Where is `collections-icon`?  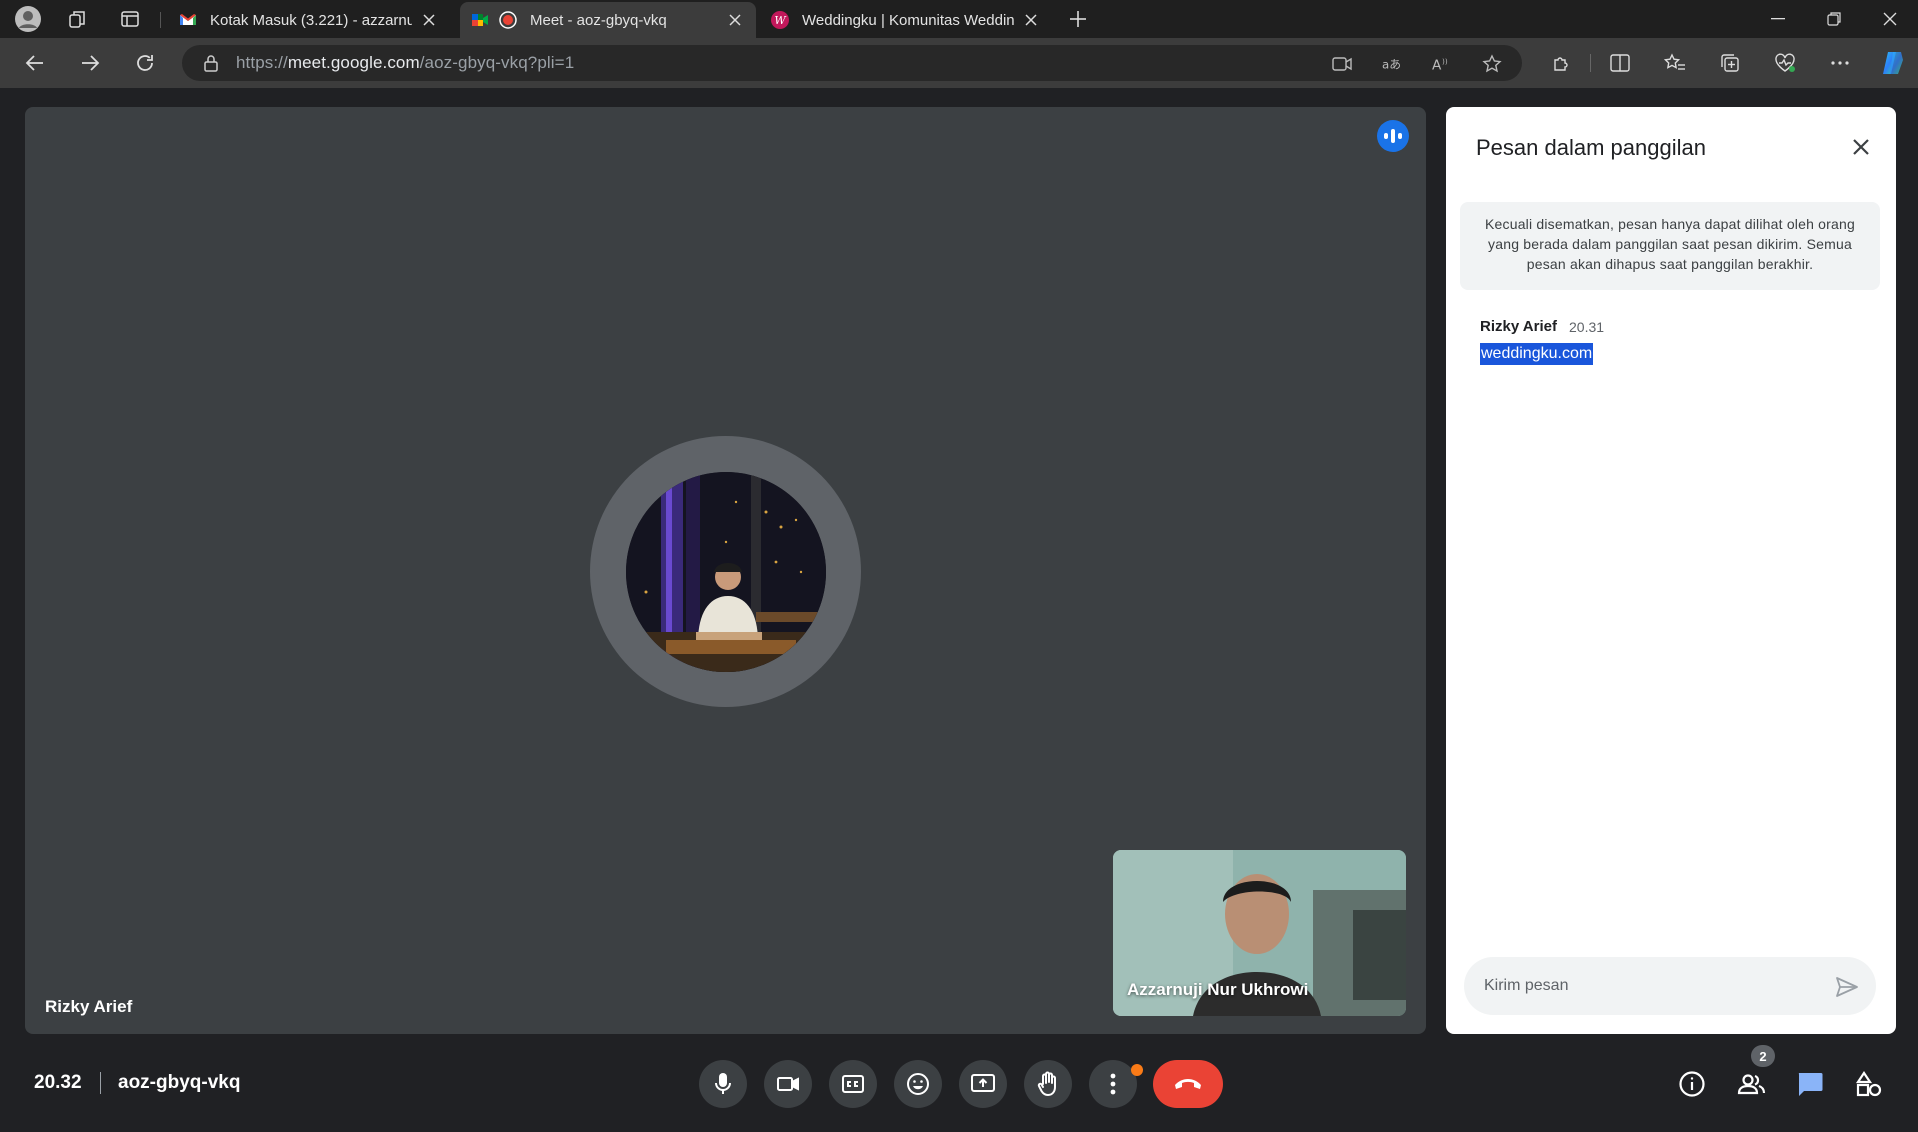
collections-icon is located at coordinates (1730, 63).